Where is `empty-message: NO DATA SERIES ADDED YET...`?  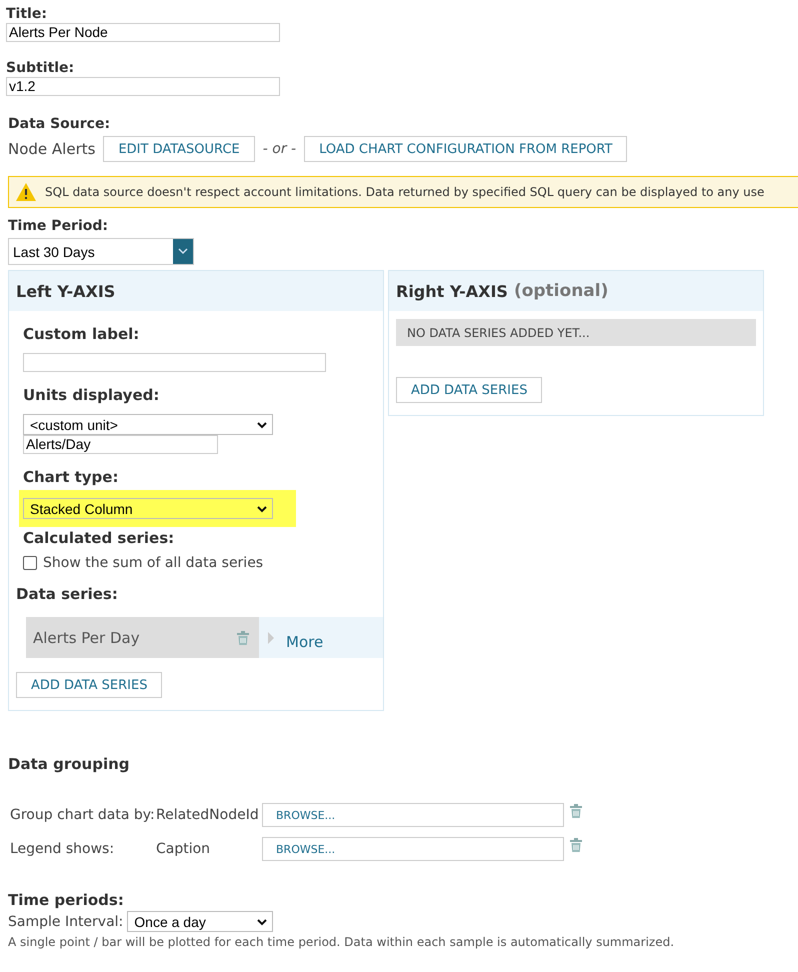 empty-message: NO DATA SERIES ADDED YET... is located at coordinates (576, 332).